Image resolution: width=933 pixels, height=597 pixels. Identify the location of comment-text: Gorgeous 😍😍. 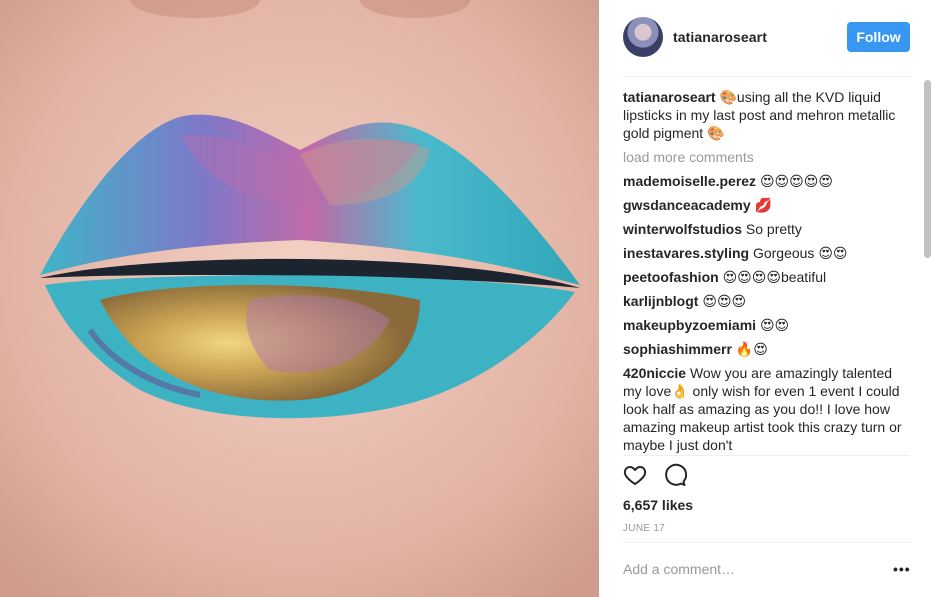
(800, 253).